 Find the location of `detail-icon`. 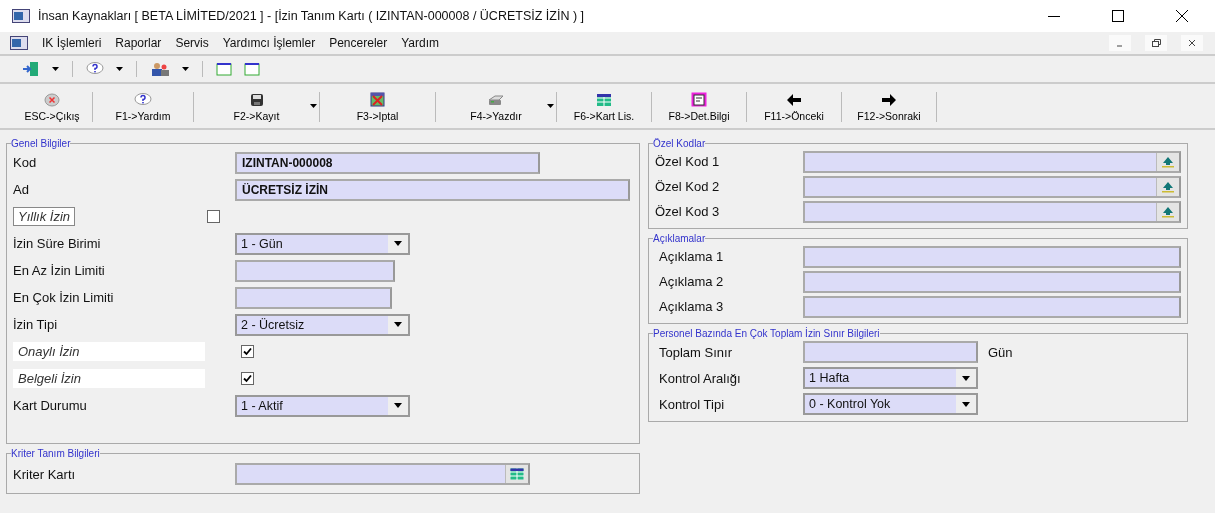

detail-icon is located at coordinates (699, 99).